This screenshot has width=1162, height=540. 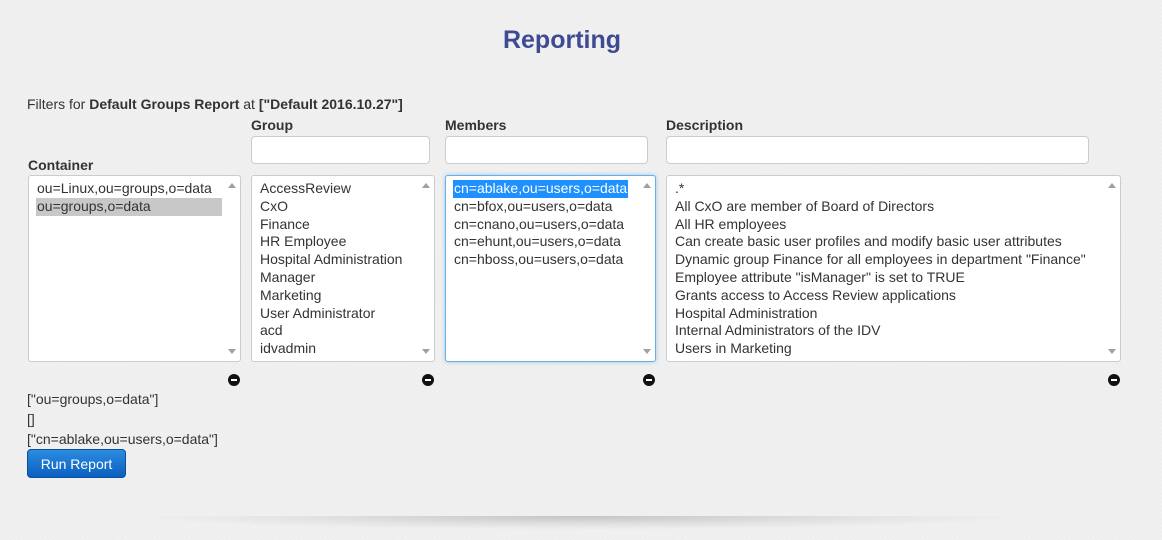 What do you see at coordinates (272, 125) in the screenshot?
I see `group-label: Group` at bounding box center [272, 125].